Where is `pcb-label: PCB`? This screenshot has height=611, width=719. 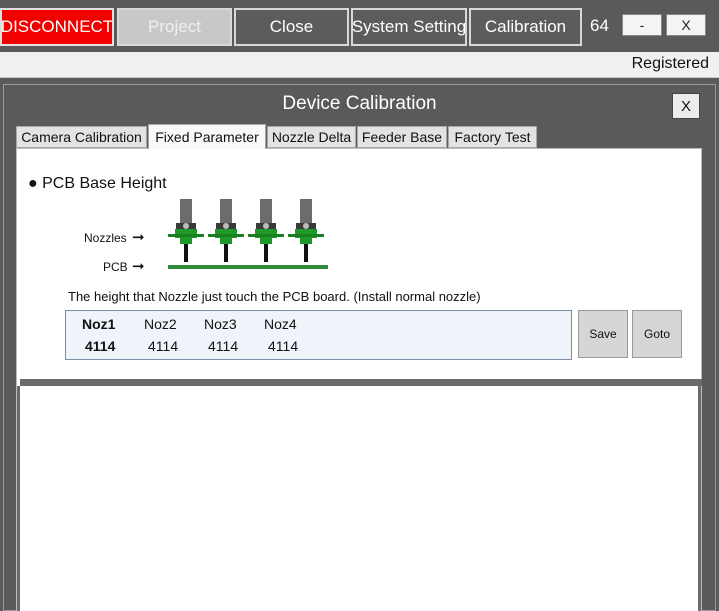 pcb-label: PCB is located at coordinates (115, 267).